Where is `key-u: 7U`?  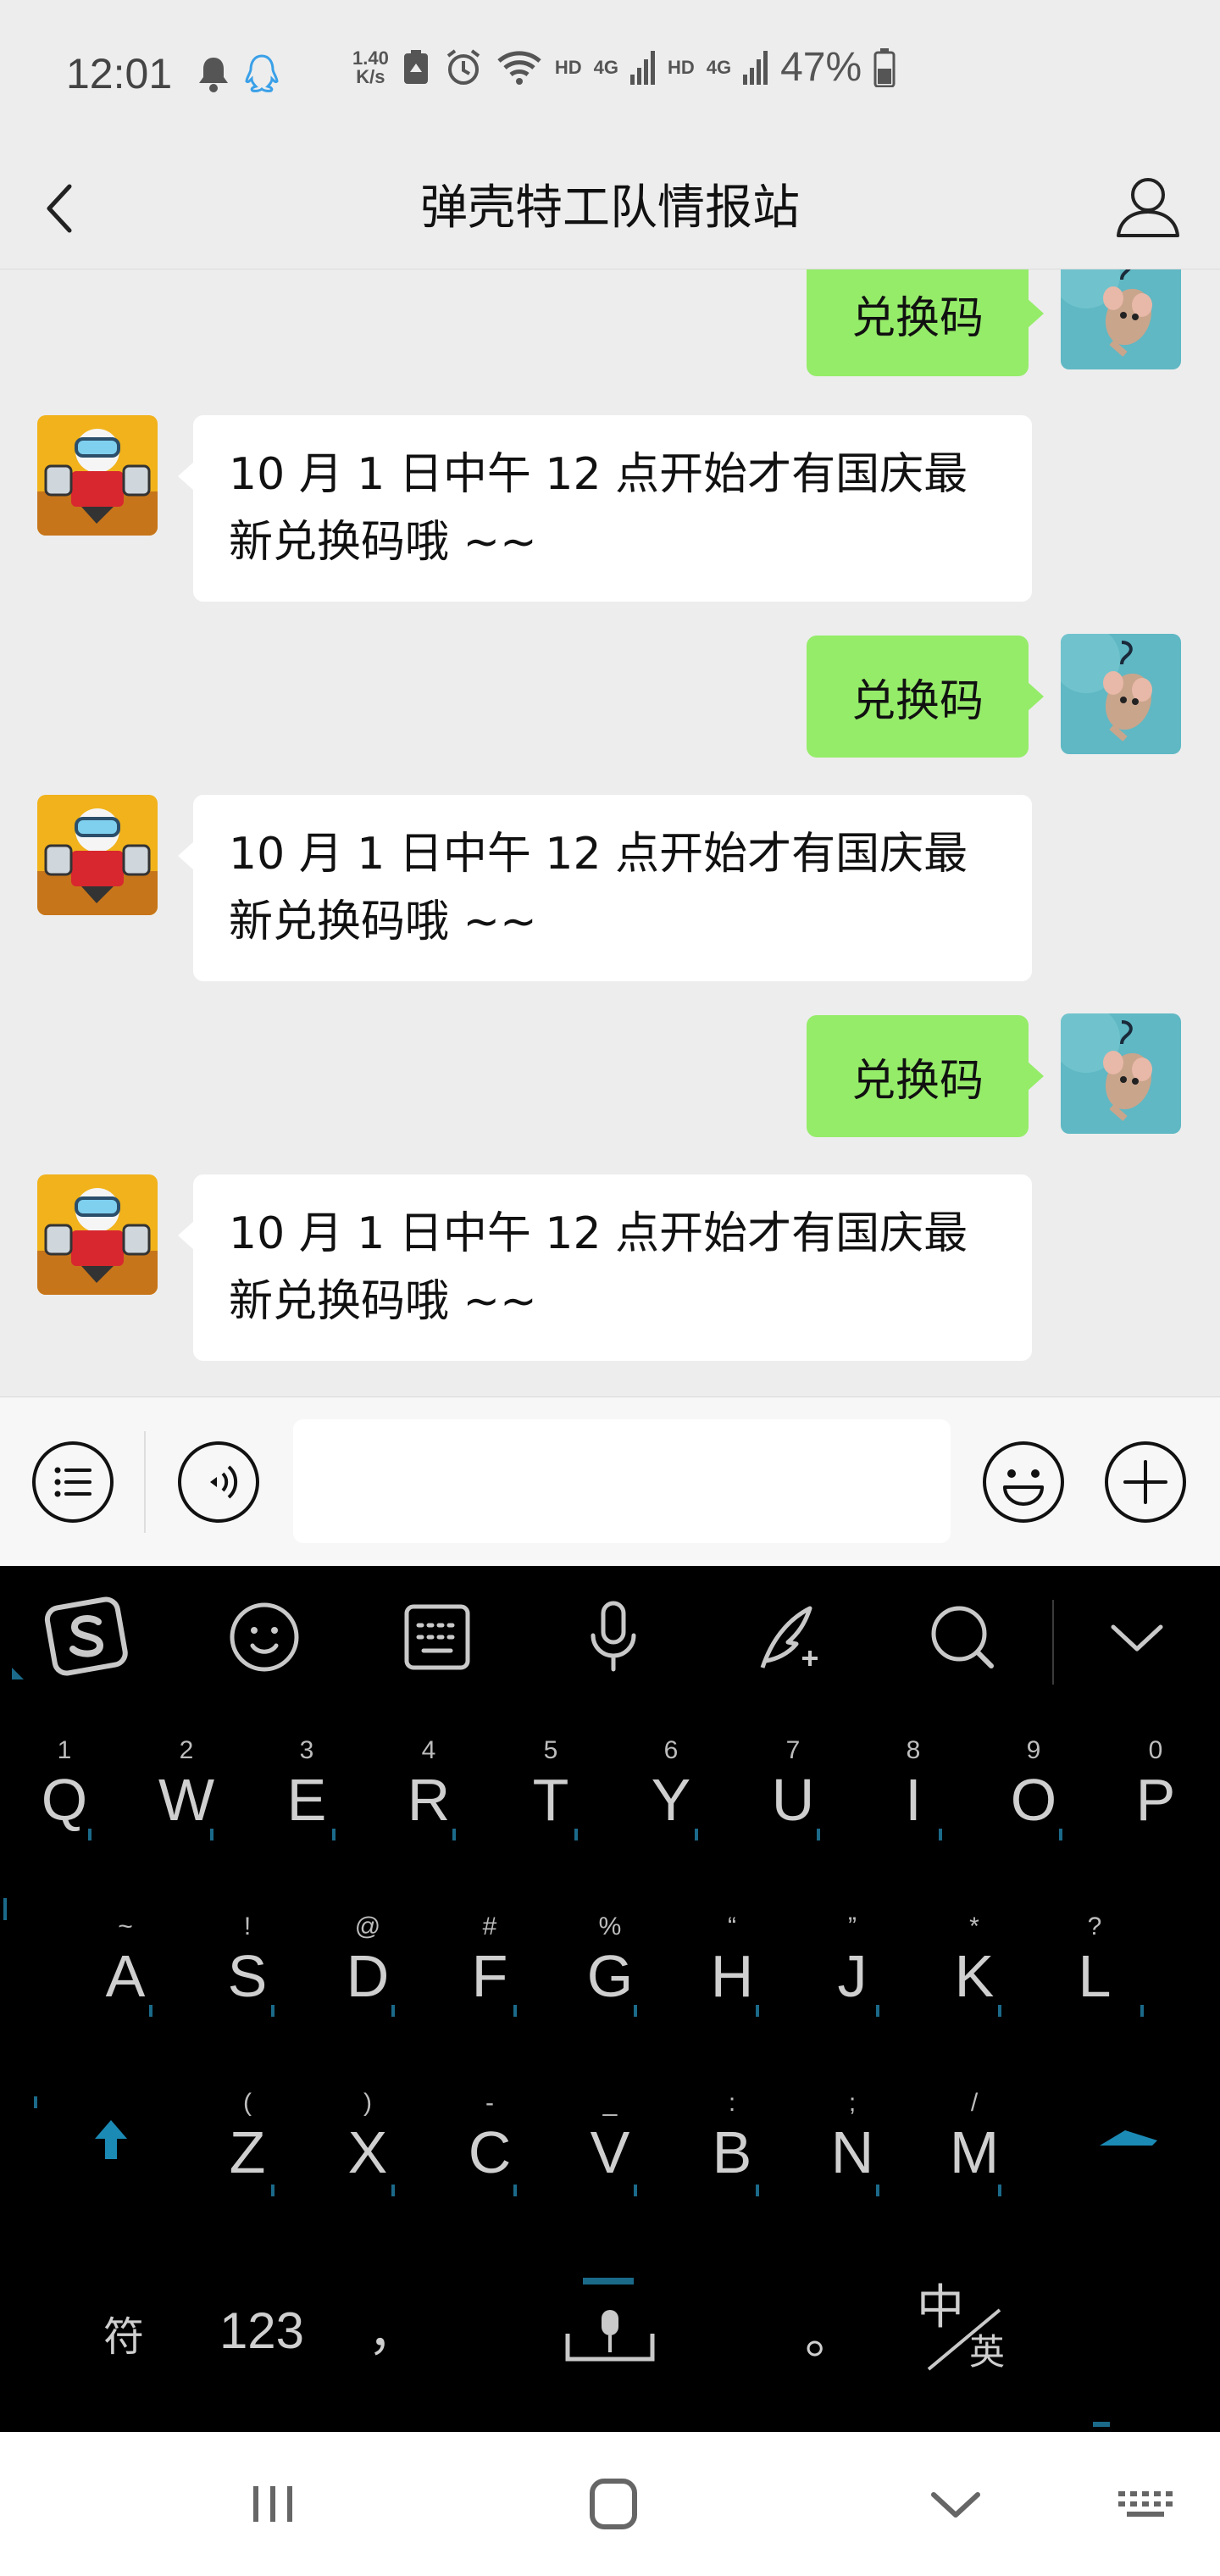
key-u: 7U is located at coordinates (793, 1785).